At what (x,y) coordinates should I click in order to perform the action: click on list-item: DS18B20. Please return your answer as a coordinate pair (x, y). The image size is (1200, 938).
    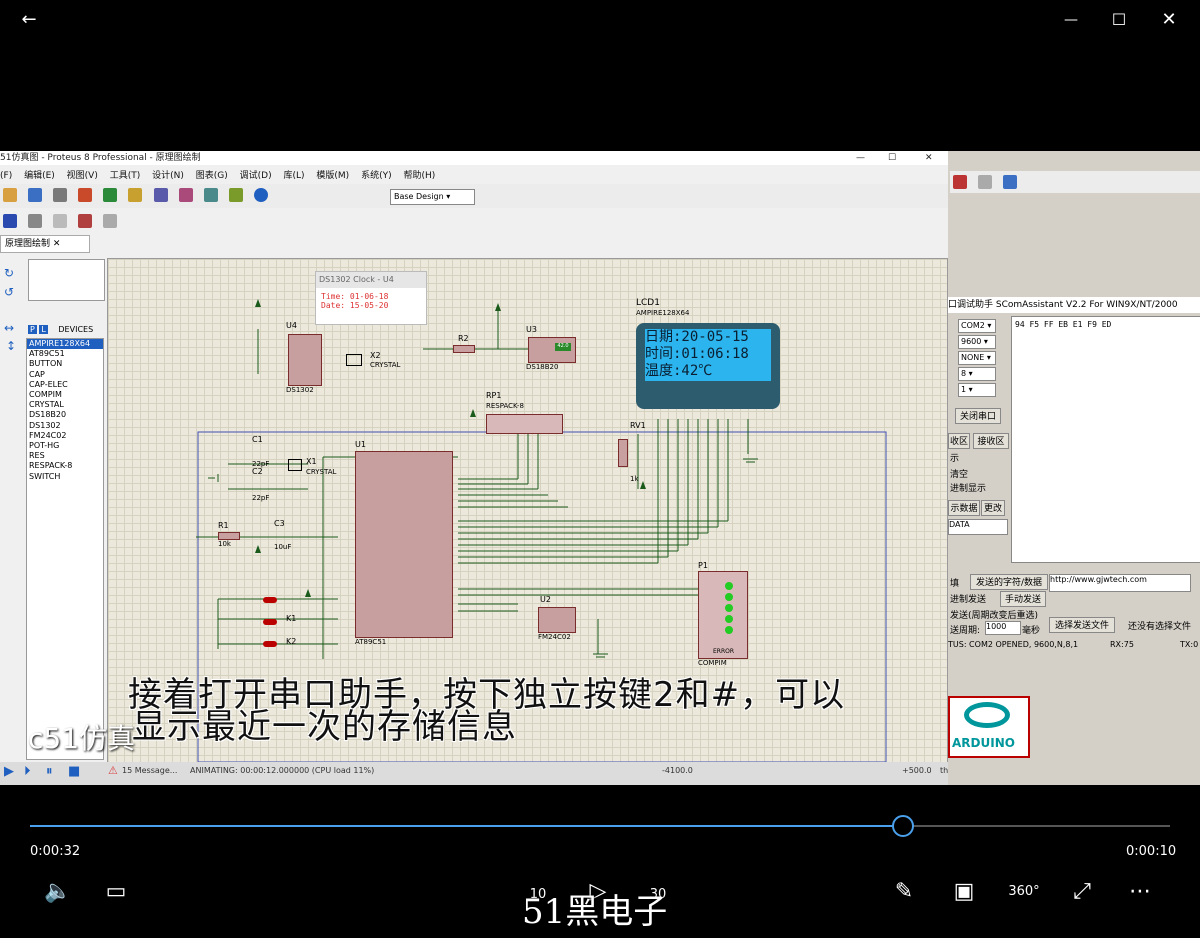
    Looking at the image, I should click on (65, 415).